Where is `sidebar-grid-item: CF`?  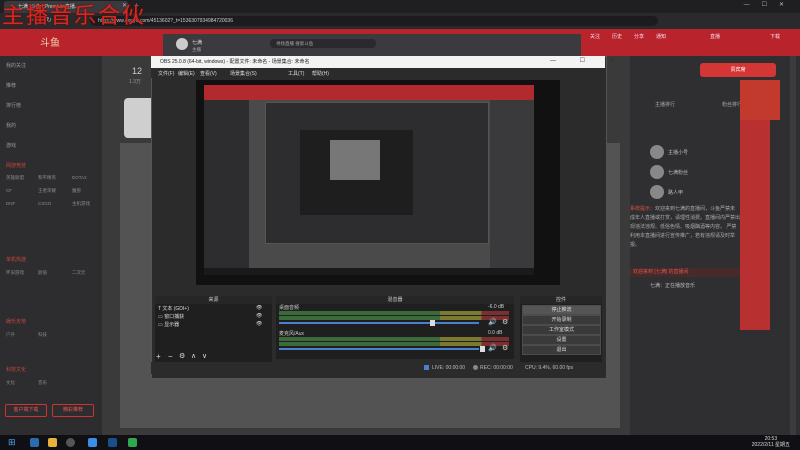
sidebar-grid-item: CF is located at coordinates (9, 190).